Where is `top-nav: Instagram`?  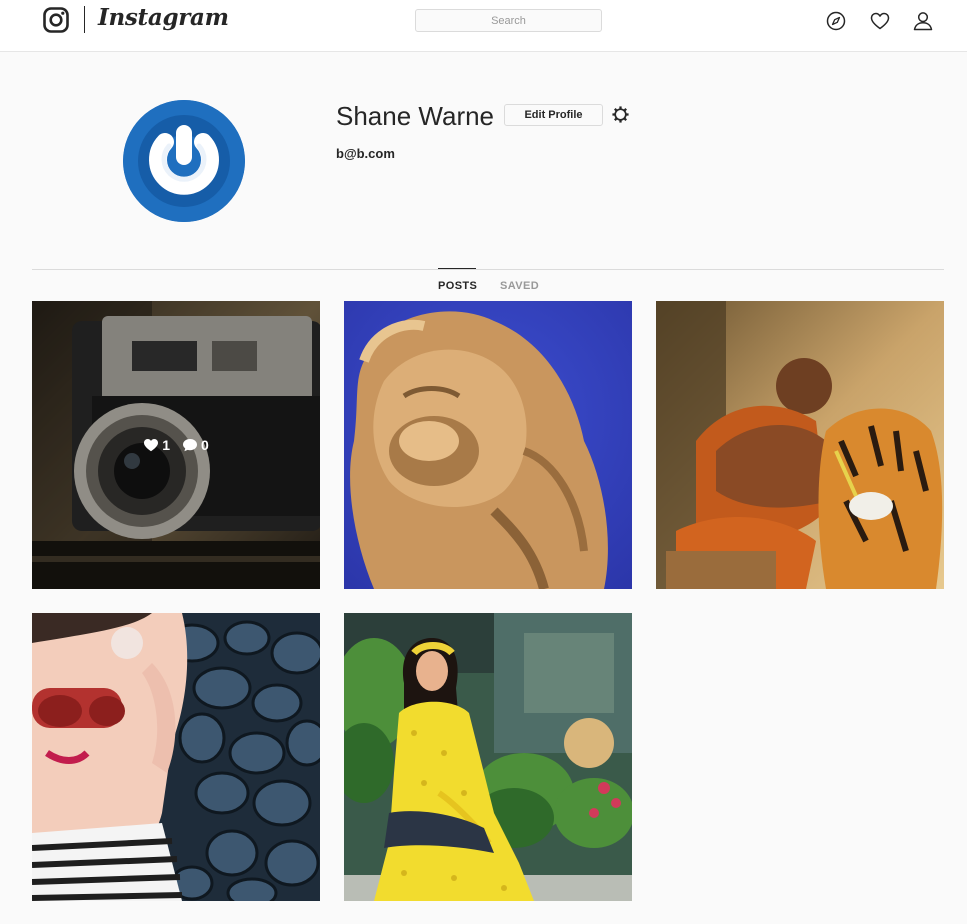
top-nav: Instagram is located at coordinates (483, 26).